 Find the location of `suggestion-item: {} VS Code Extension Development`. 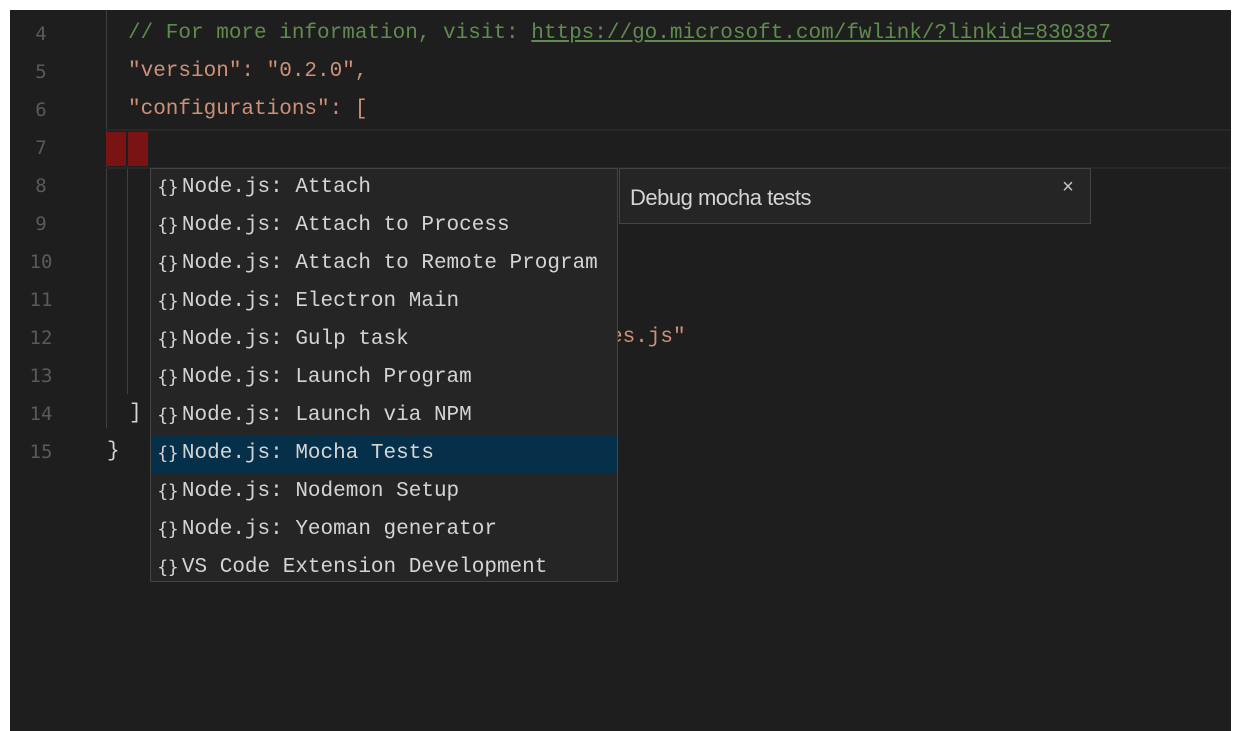

suggestion-item: {} VS Code Extension Development is located at coordinates (384, 568).